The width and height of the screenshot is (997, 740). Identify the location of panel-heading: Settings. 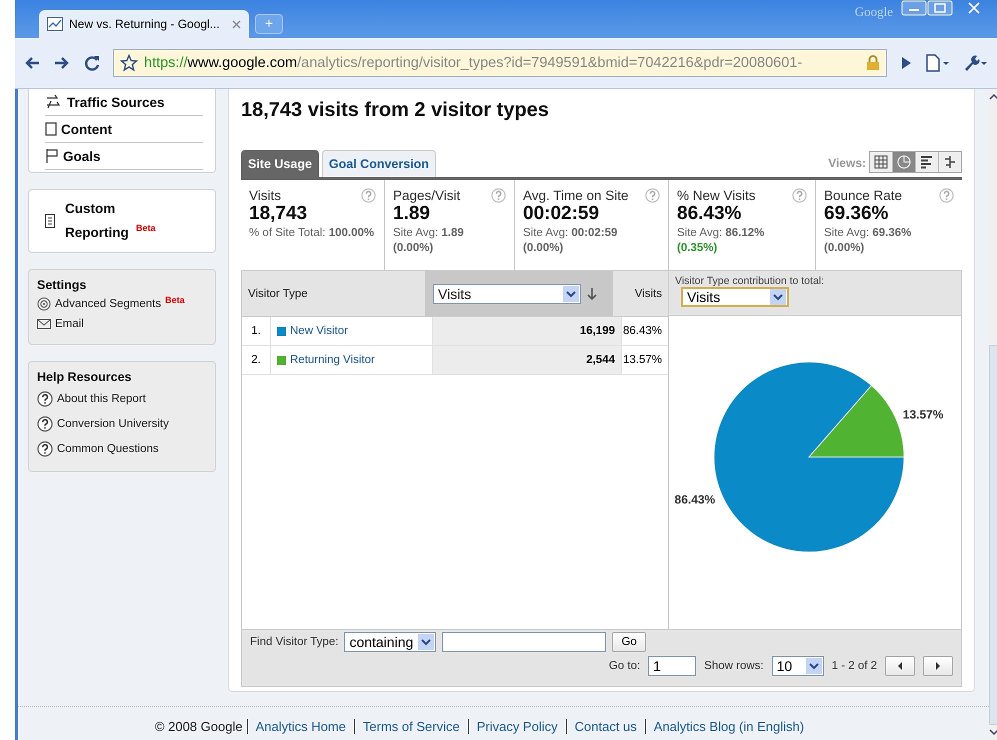
(62, 285).